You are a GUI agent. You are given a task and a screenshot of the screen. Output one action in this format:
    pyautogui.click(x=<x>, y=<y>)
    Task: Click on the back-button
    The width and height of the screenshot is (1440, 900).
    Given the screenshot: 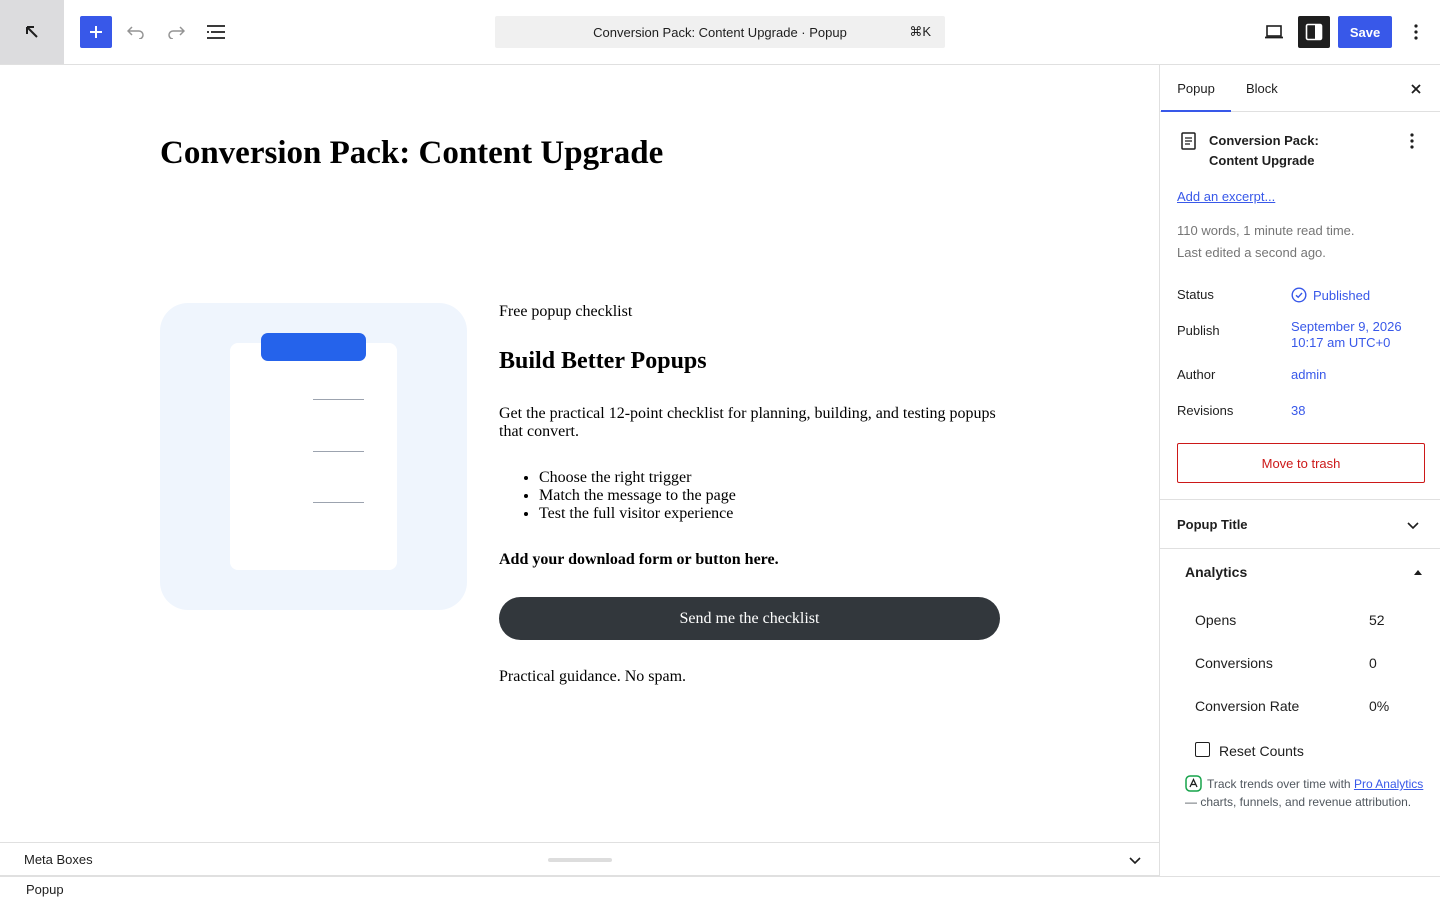 What is the action you would take?
    pyautogui.click(x=32, y=32)
    